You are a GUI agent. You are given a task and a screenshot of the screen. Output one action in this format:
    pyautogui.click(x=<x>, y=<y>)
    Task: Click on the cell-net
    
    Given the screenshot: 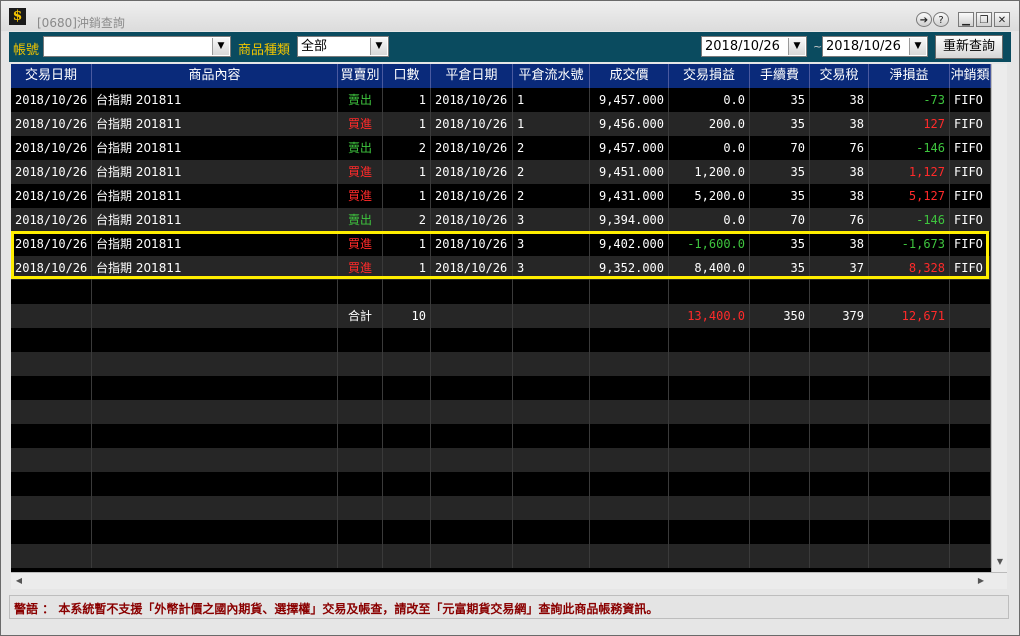 What is the action you would take?
    pyautogui.click(x=909, y=340)
    